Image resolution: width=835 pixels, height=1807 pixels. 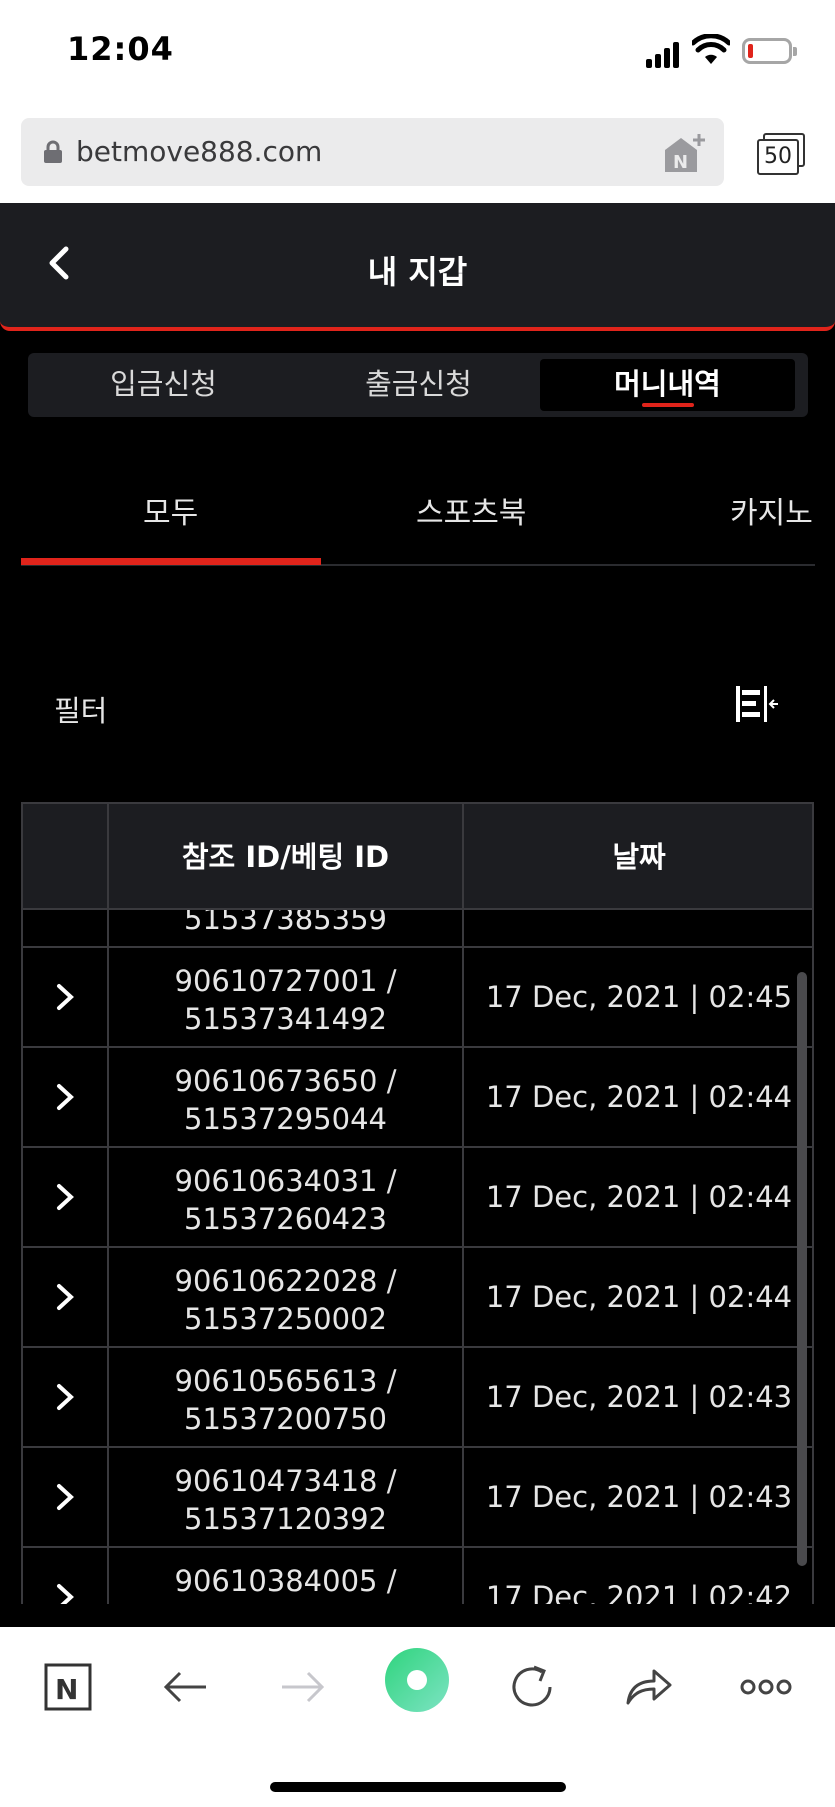 What do you see at coordinates (771, 510) in the screenshot?
I see `tab-casino: 카지노` at bounding box center [771, 510].